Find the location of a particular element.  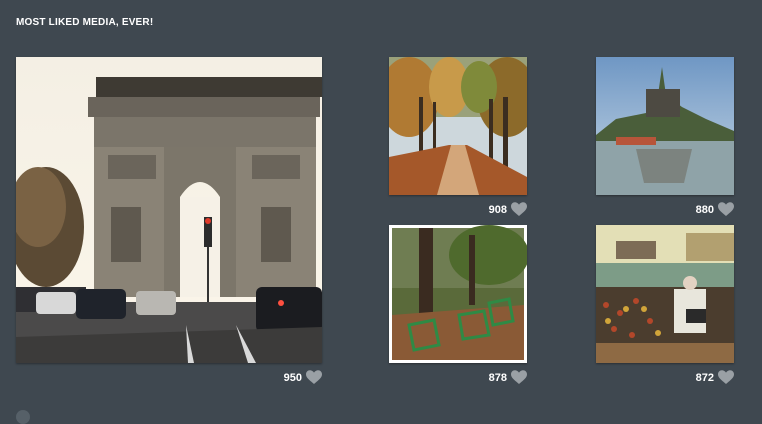

like-count-value: 908 is located at coordinates (497, 209).